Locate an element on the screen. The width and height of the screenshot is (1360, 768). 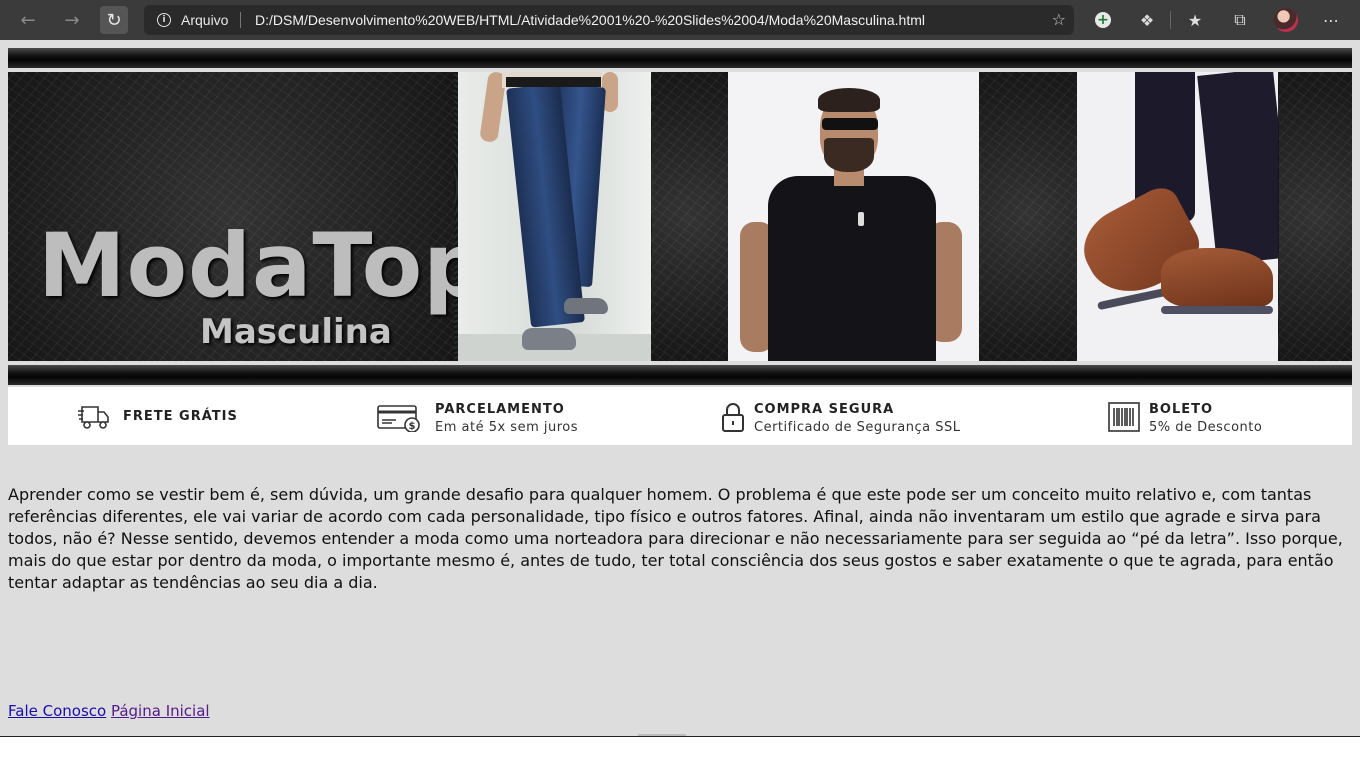
feature-title: BOLETO is located at coordinates (1181, 409).